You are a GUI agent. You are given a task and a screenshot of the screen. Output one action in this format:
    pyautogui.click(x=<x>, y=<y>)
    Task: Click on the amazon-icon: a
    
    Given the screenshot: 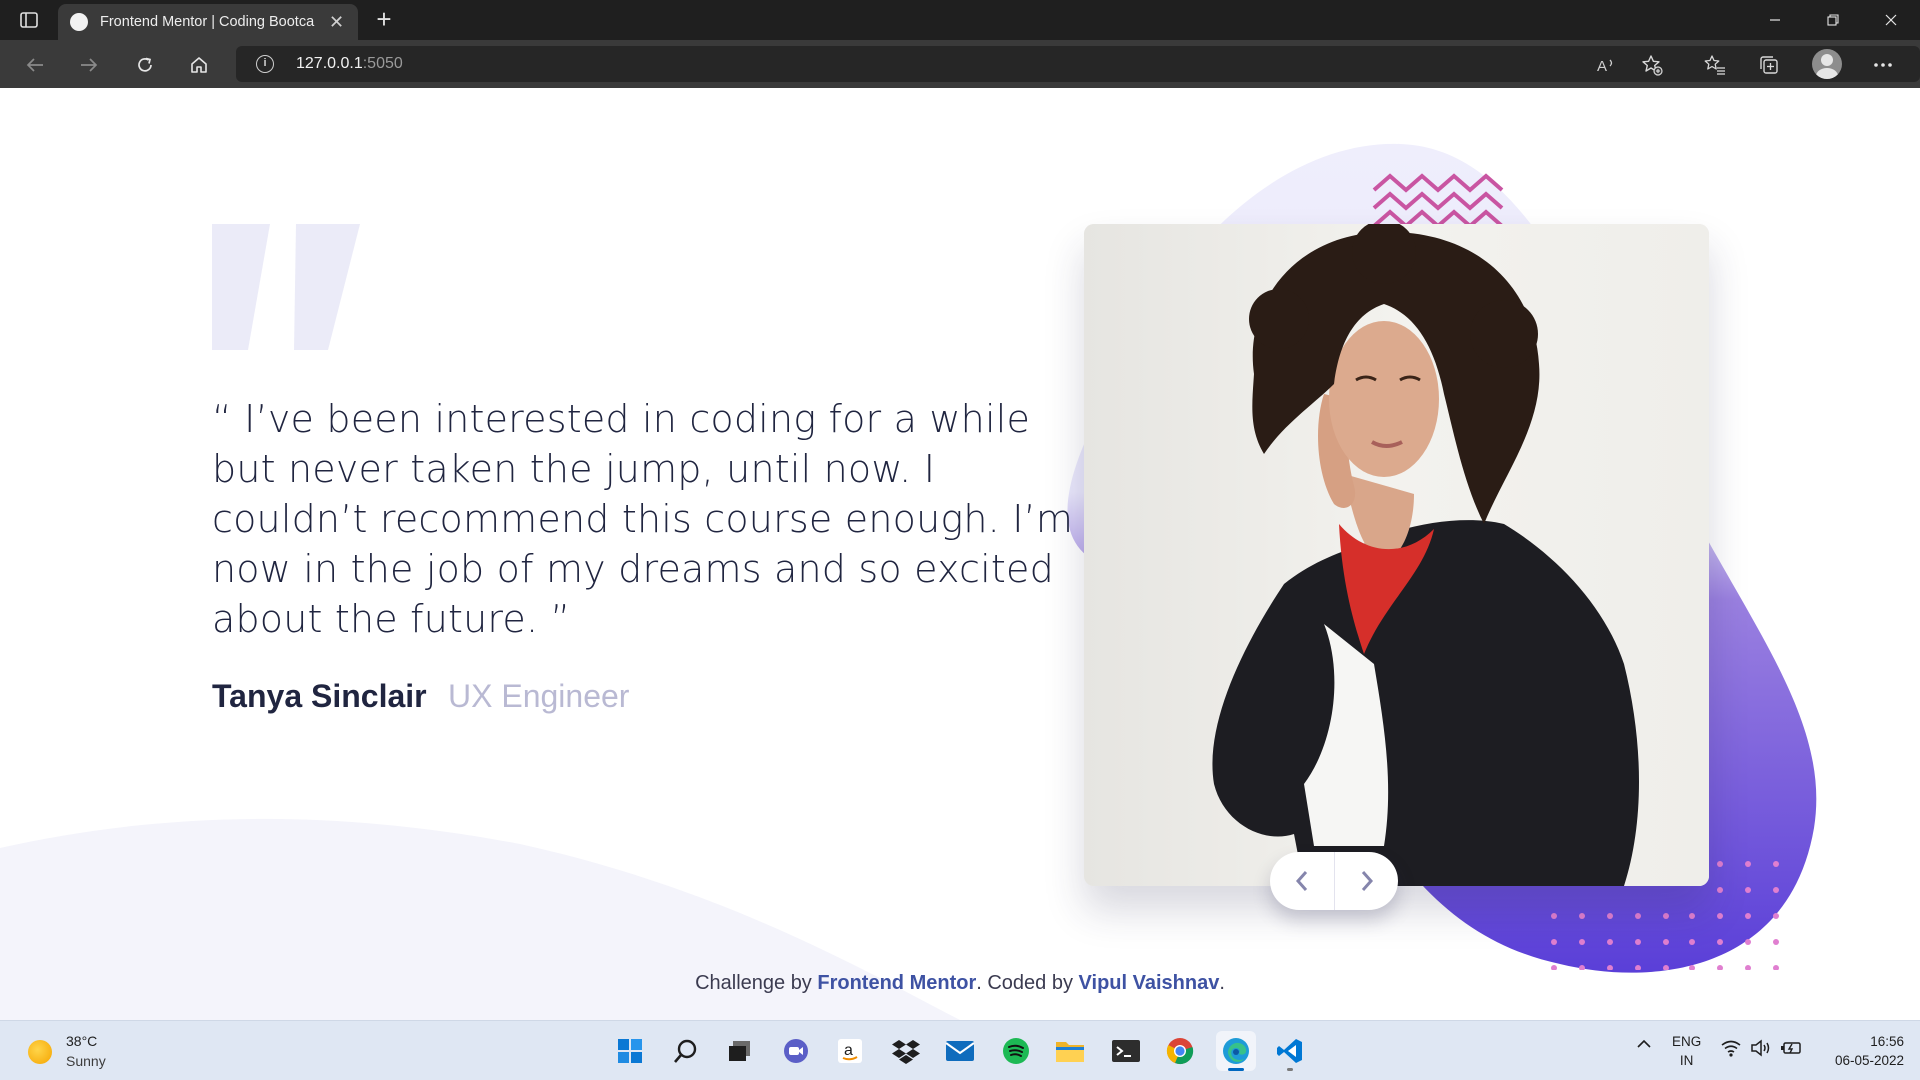 What is the action you would take?
    pyautogui.click(x=850, y=1051)
    